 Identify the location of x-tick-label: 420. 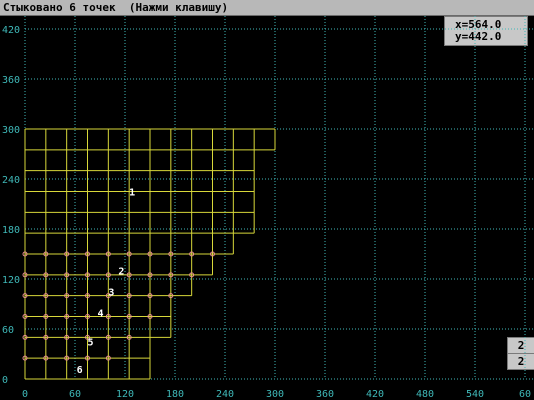
(375, 394).